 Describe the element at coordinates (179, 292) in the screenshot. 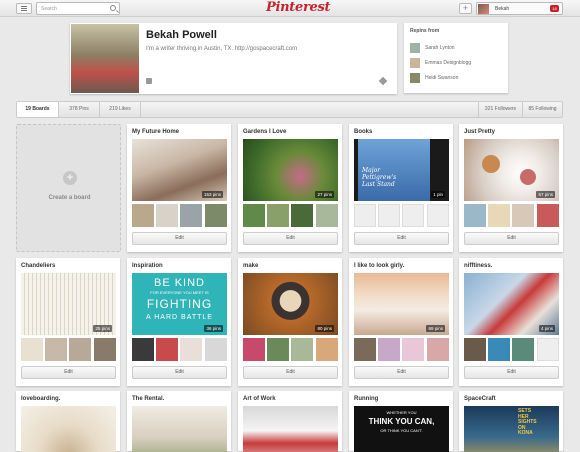

I see `quote-line: FOR EVERYONE YOU MEET IS` at that location.